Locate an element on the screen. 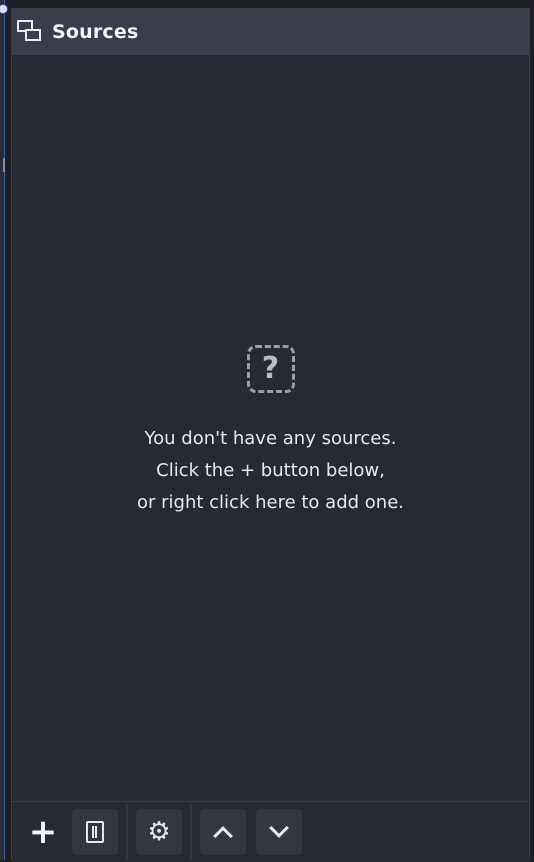  add-source-button: + is located at coordinates (43, 832).